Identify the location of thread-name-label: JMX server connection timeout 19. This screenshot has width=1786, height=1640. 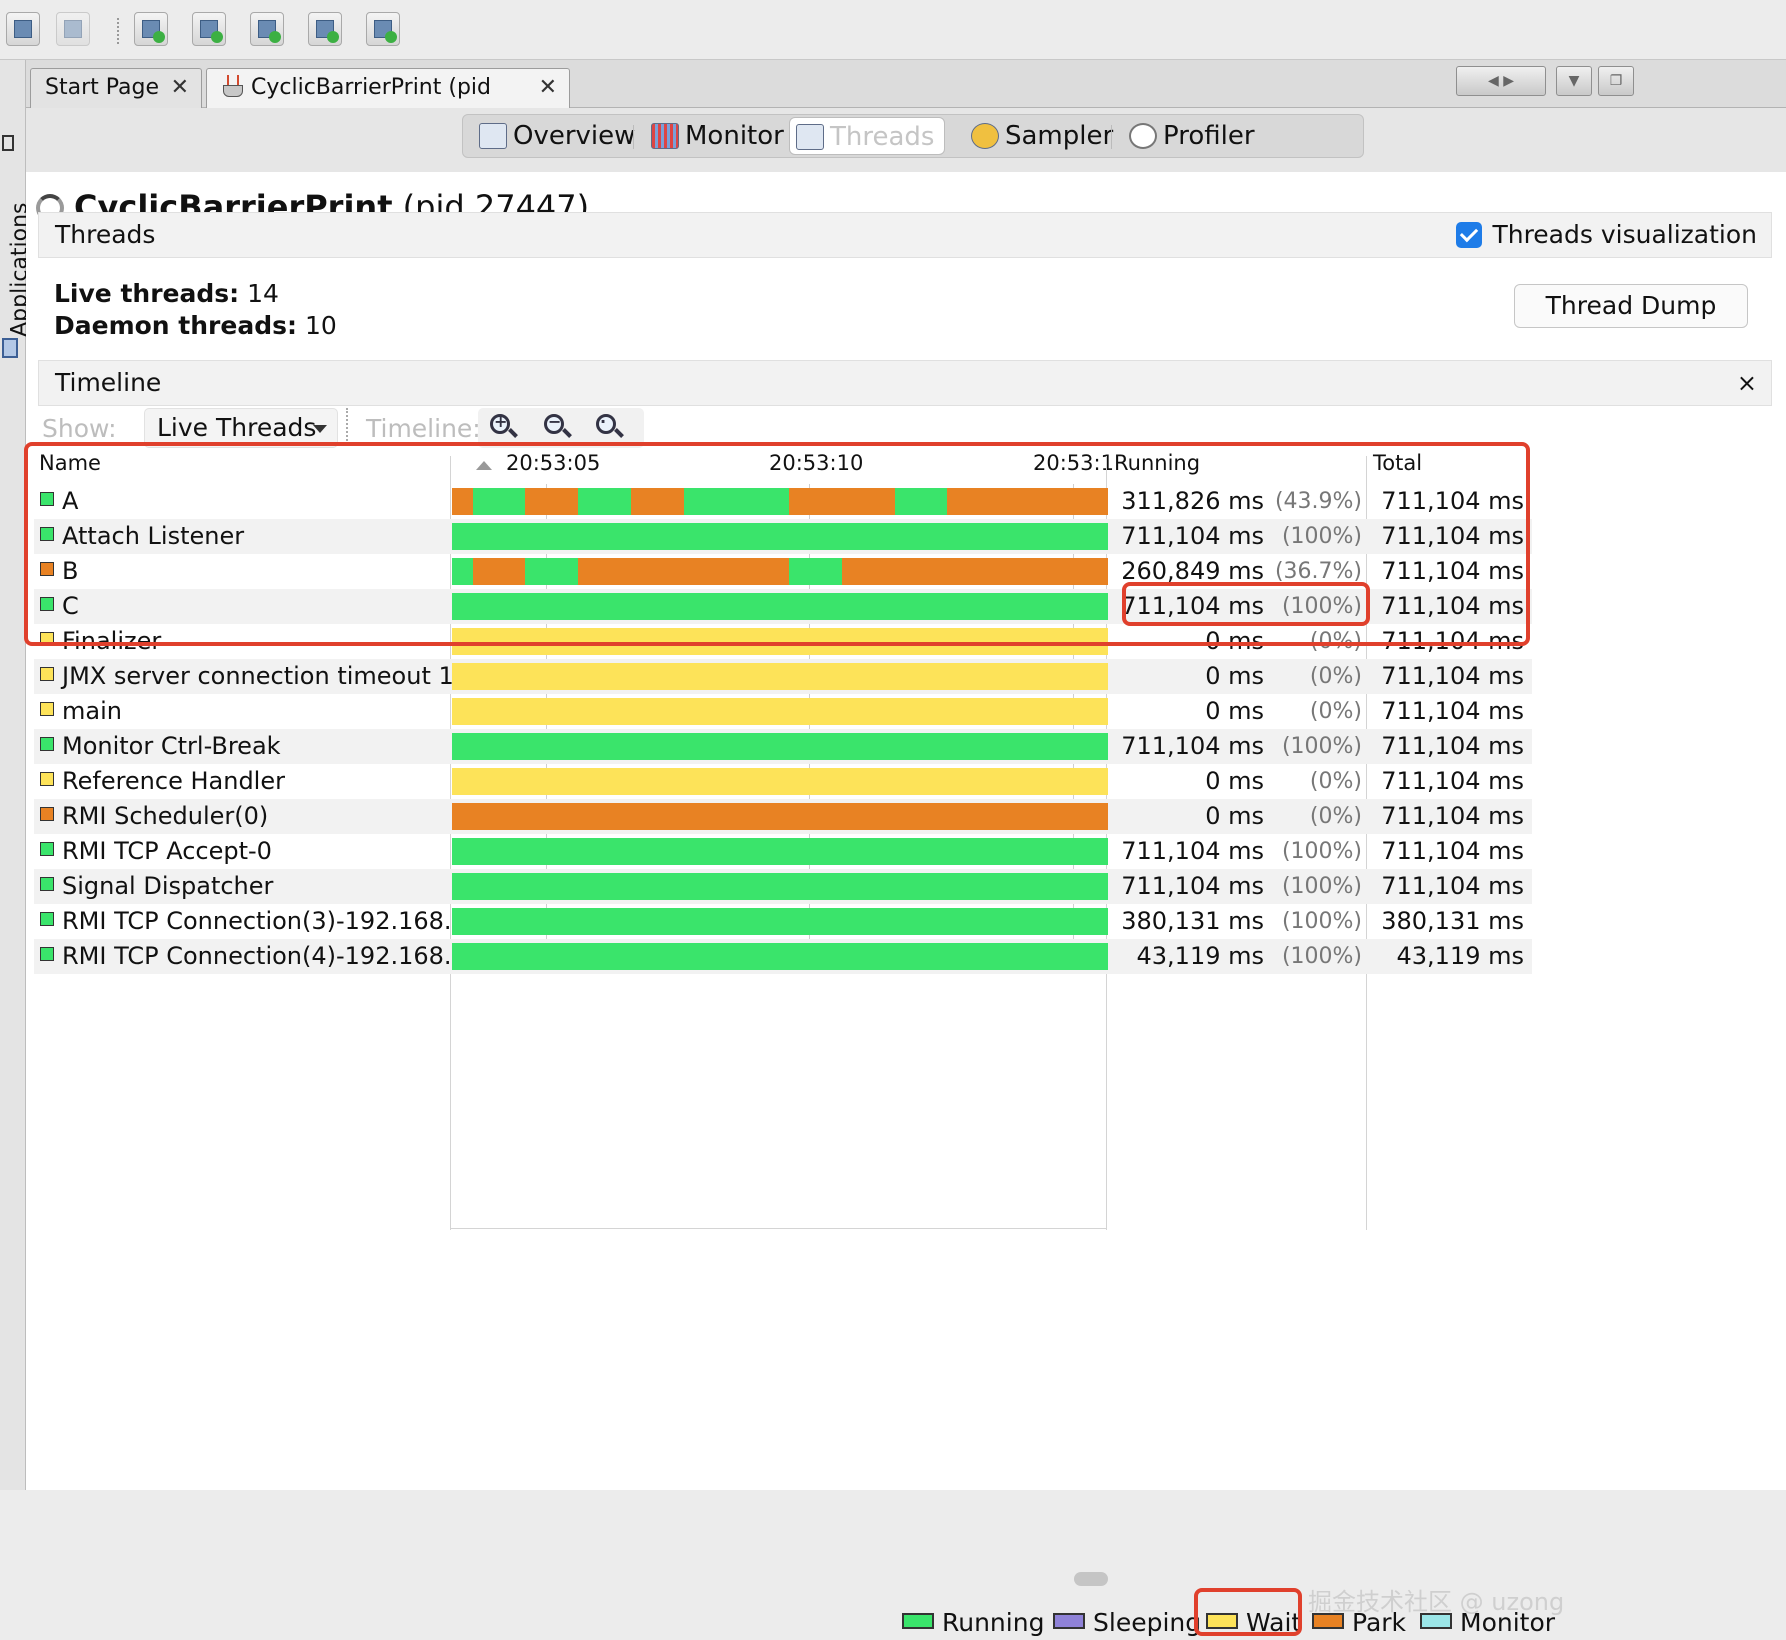
(257, 676).